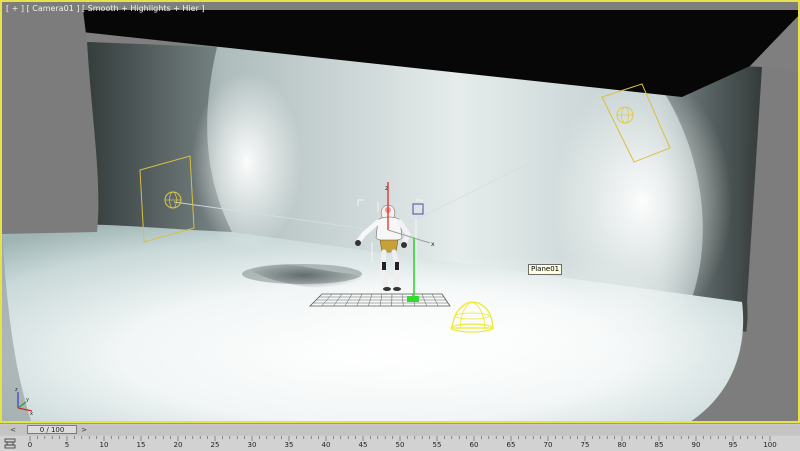 The image size is (800, 451). What do you see at coordinates (437, 445) in the screenshot?
I see `trackbar-tick-label: 55` at bounding box center [437, 445].